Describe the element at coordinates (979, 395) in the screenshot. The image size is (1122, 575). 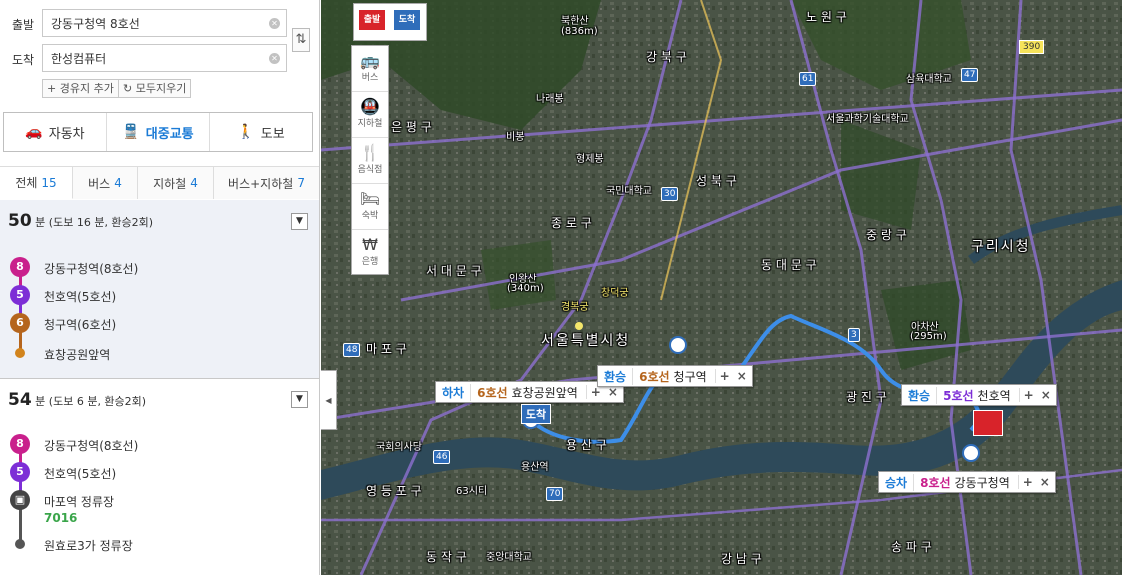
I see `route-popup-transfer-2: 환승 5호선 천호역 + ×` at that location.